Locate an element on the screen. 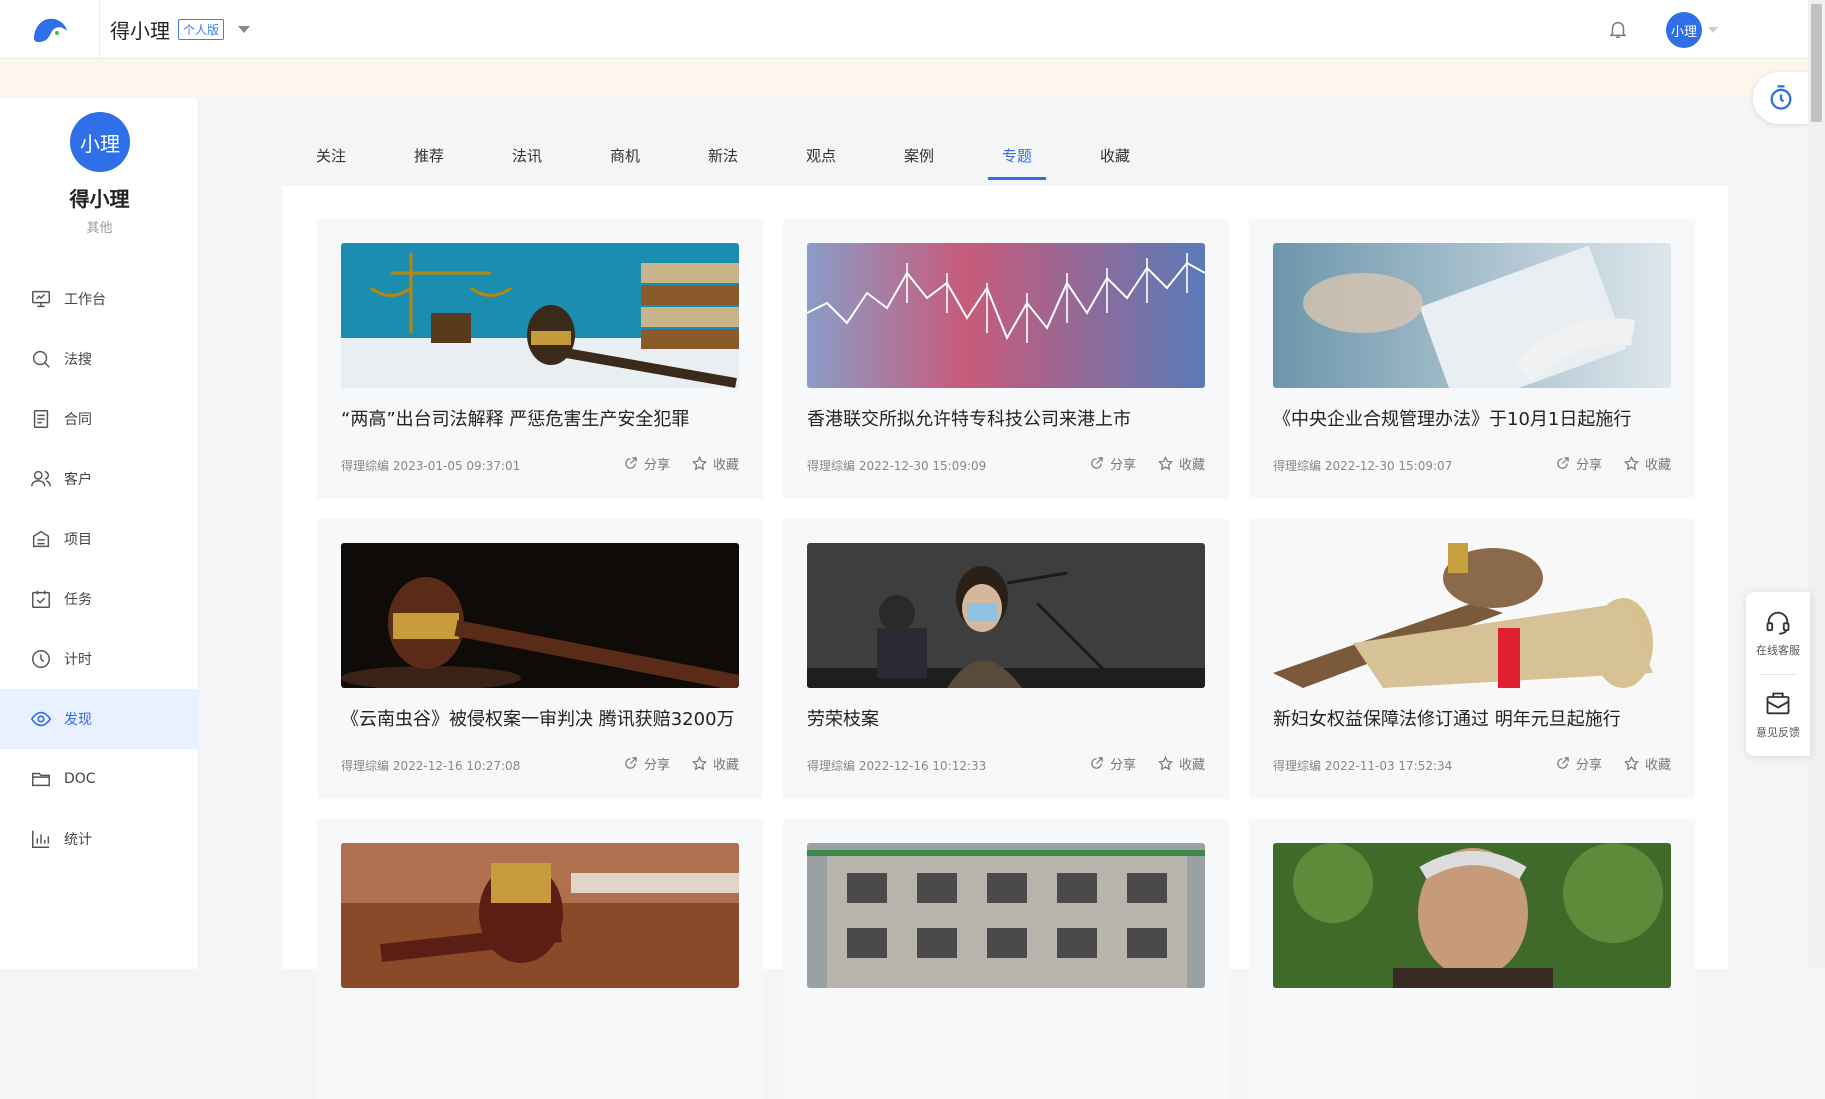  edition-badge: 个人版 is located at coordinates (201, 29).